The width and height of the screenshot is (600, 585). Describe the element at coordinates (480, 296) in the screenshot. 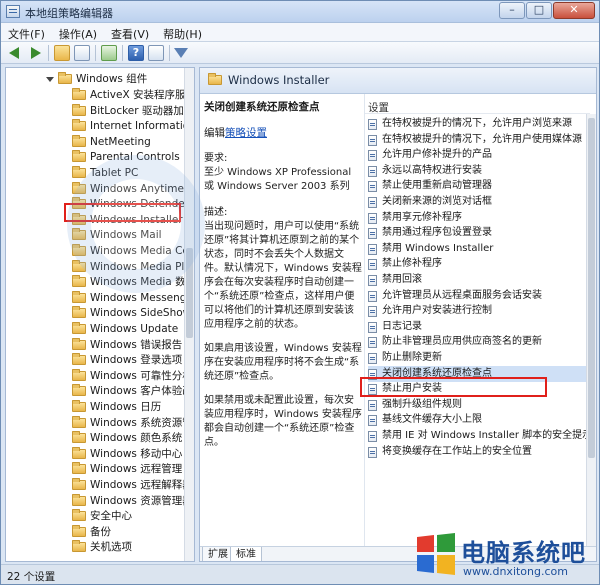

I see `setting-row: 允许管理员从远程桌面服务会话安装` at that location.